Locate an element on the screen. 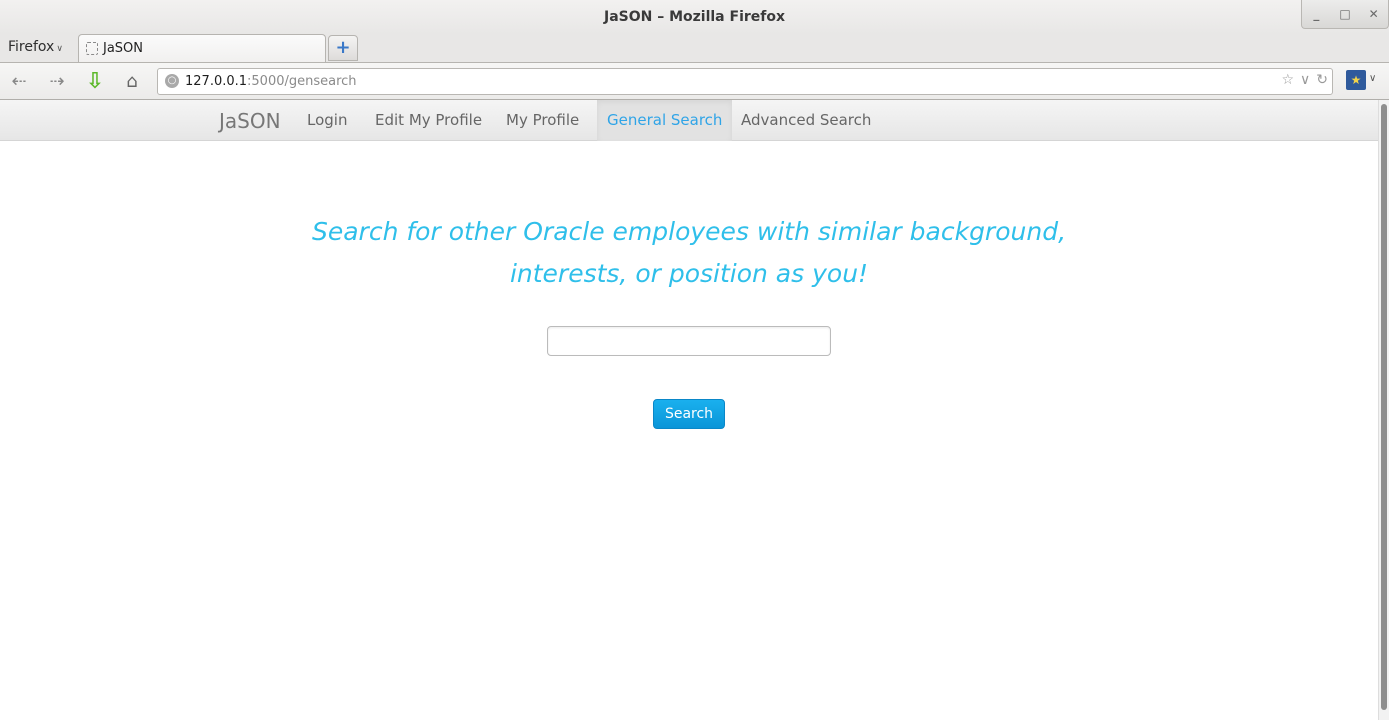 This screenshot has height=720, width=1389. url-text: 127.0.0.1:5000/gensearch is located at coordinates (271, 81).